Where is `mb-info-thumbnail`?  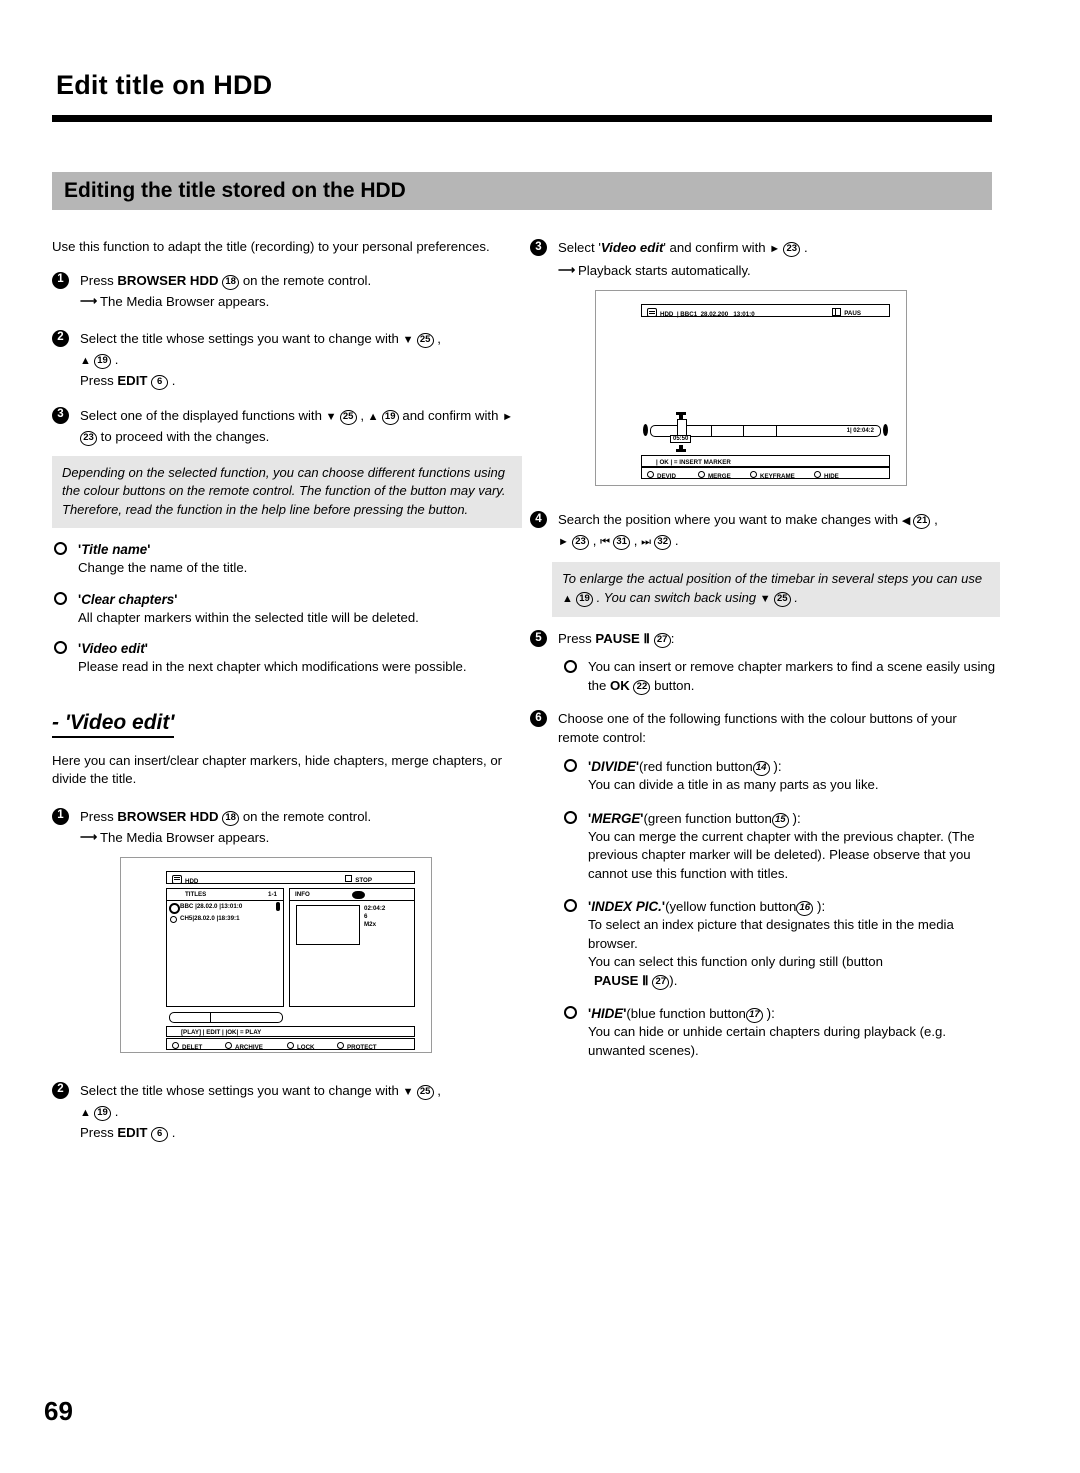 mb-info-thumbnail is located at coordinates (328, 924).